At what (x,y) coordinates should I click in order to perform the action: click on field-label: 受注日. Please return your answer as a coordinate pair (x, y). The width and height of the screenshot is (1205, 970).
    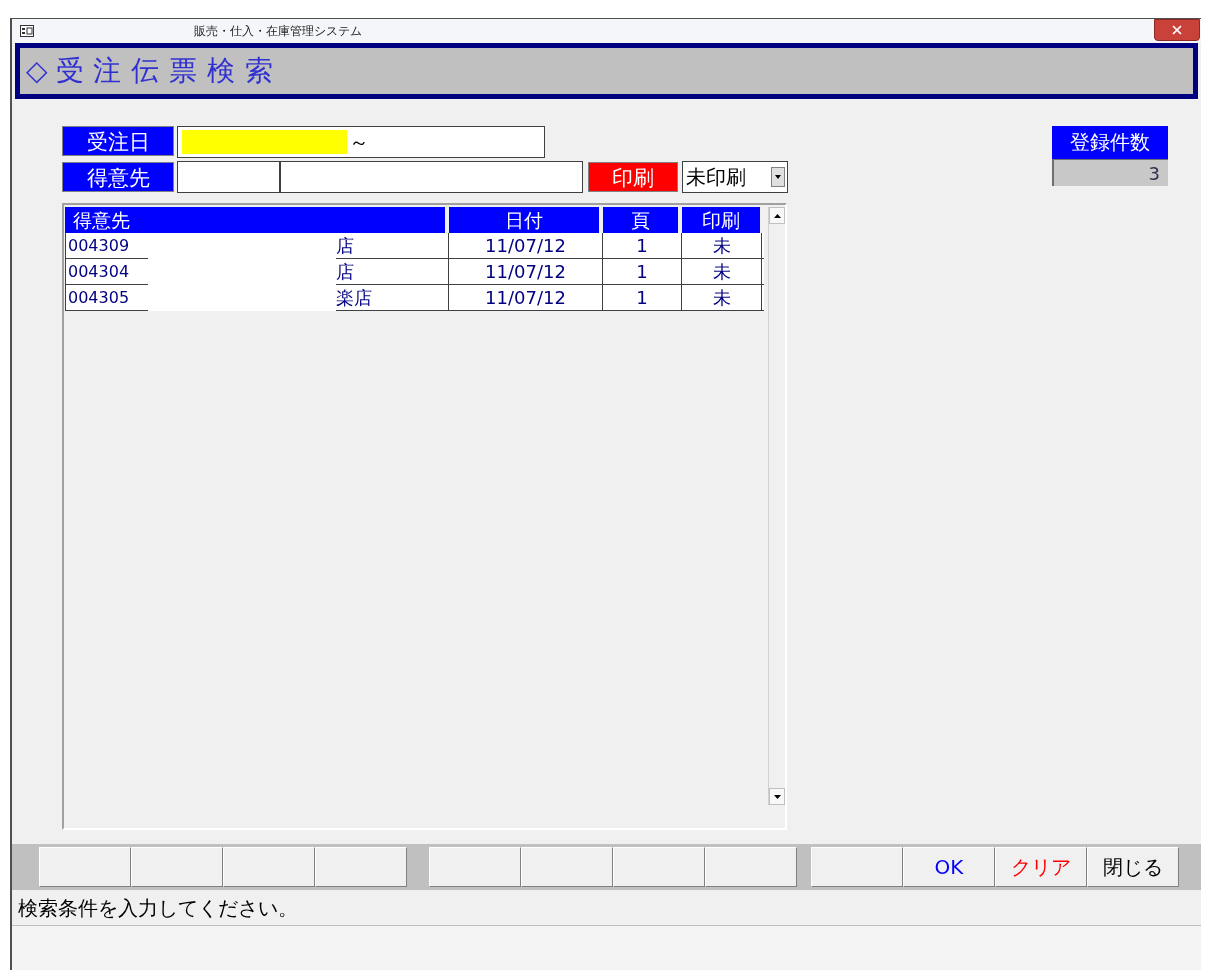
    Looking at the image, I should click on (118, 141).